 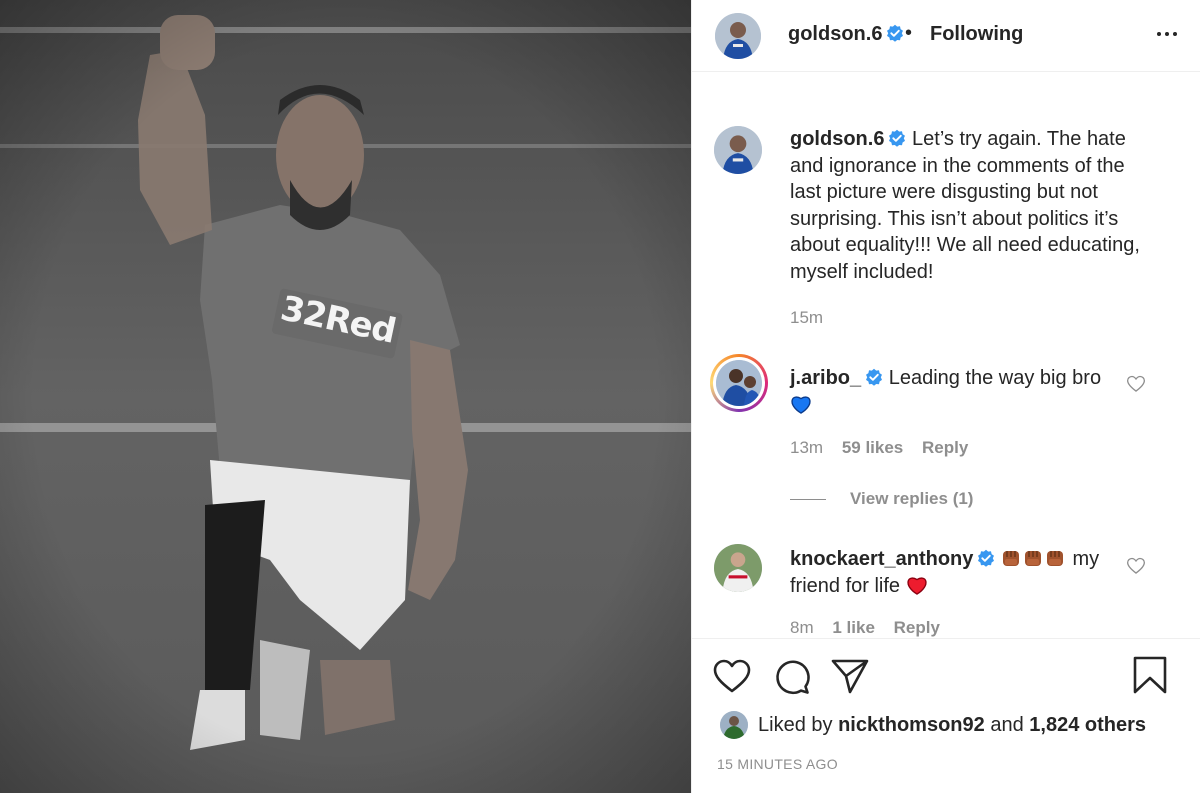 I want to click on view-replies-line, so click(x=808, y=499).